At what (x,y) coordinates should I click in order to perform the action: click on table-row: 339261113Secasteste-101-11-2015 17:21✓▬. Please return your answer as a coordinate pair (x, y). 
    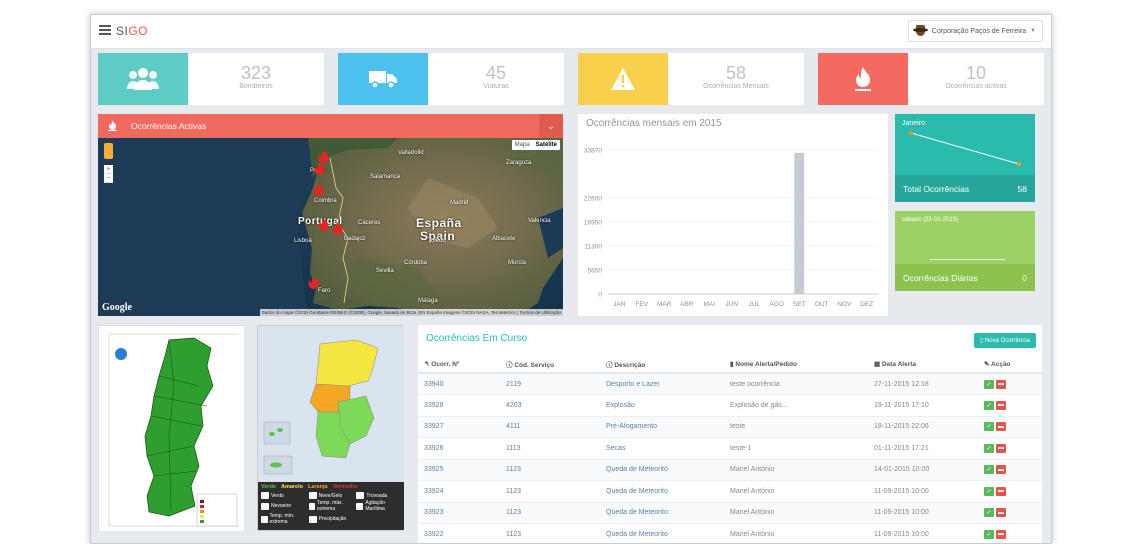
    Looking at the image, I should click on (730, 449).